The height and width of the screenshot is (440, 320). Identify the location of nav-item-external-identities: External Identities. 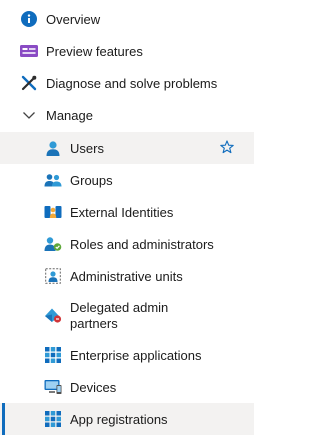
(127, 212).